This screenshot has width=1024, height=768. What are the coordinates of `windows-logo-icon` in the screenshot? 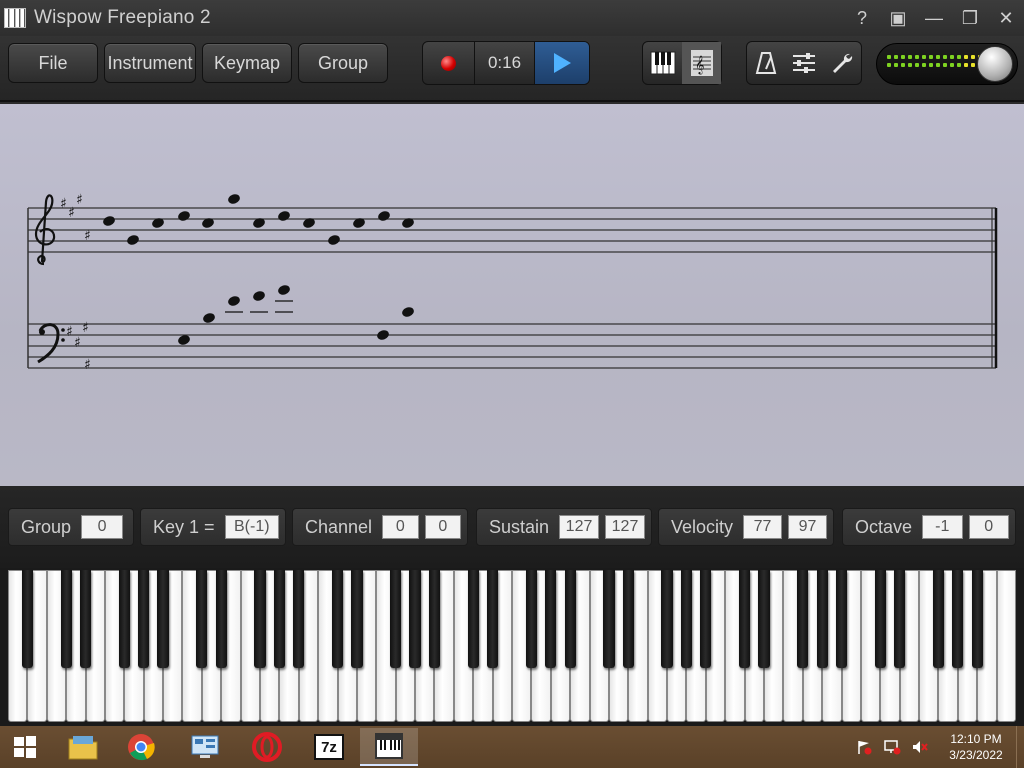 It's located at (25, 747).